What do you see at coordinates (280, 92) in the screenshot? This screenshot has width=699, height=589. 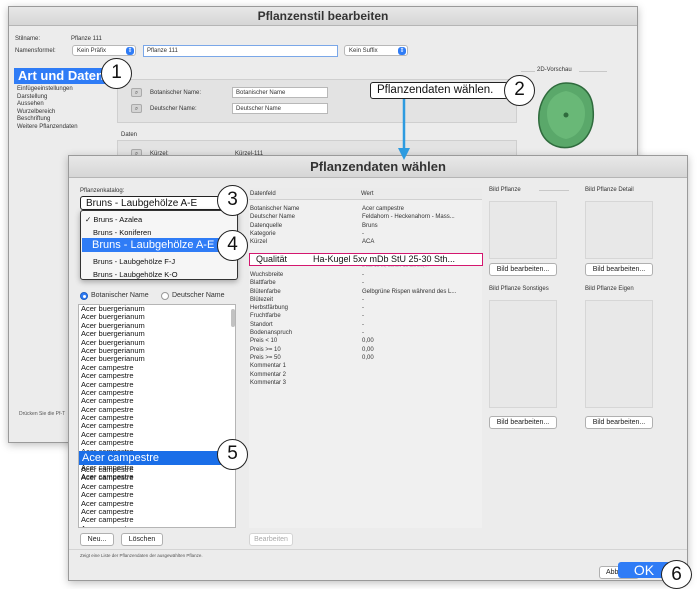 I see `botanischer-name-field: Botanischer Name` at bounding box center [280, 92].